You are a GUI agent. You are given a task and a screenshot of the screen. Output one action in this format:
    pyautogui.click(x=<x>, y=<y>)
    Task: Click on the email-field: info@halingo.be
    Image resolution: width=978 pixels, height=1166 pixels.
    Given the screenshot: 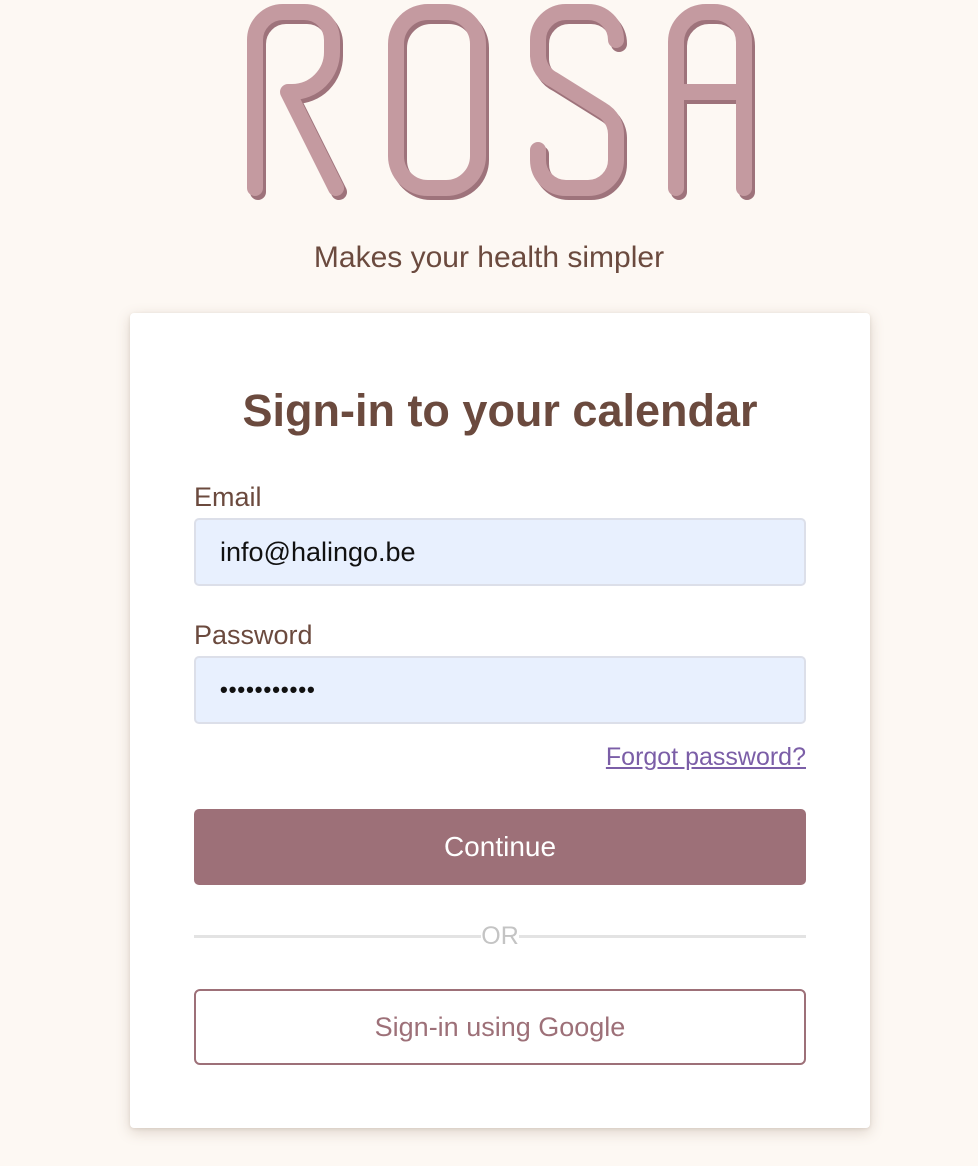 What is the action you would take?
    pyautogui.click(x=500, y=552)
    